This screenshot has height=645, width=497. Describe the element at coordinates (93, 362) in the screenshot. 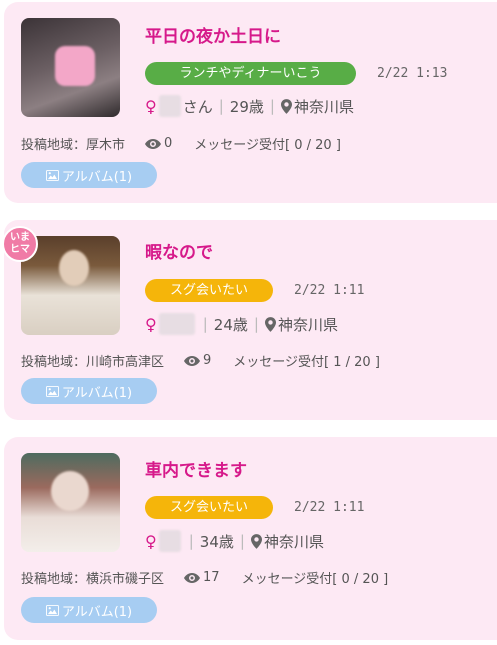

I see `post-area: 投稿地域：川崎市高津区` at that location.